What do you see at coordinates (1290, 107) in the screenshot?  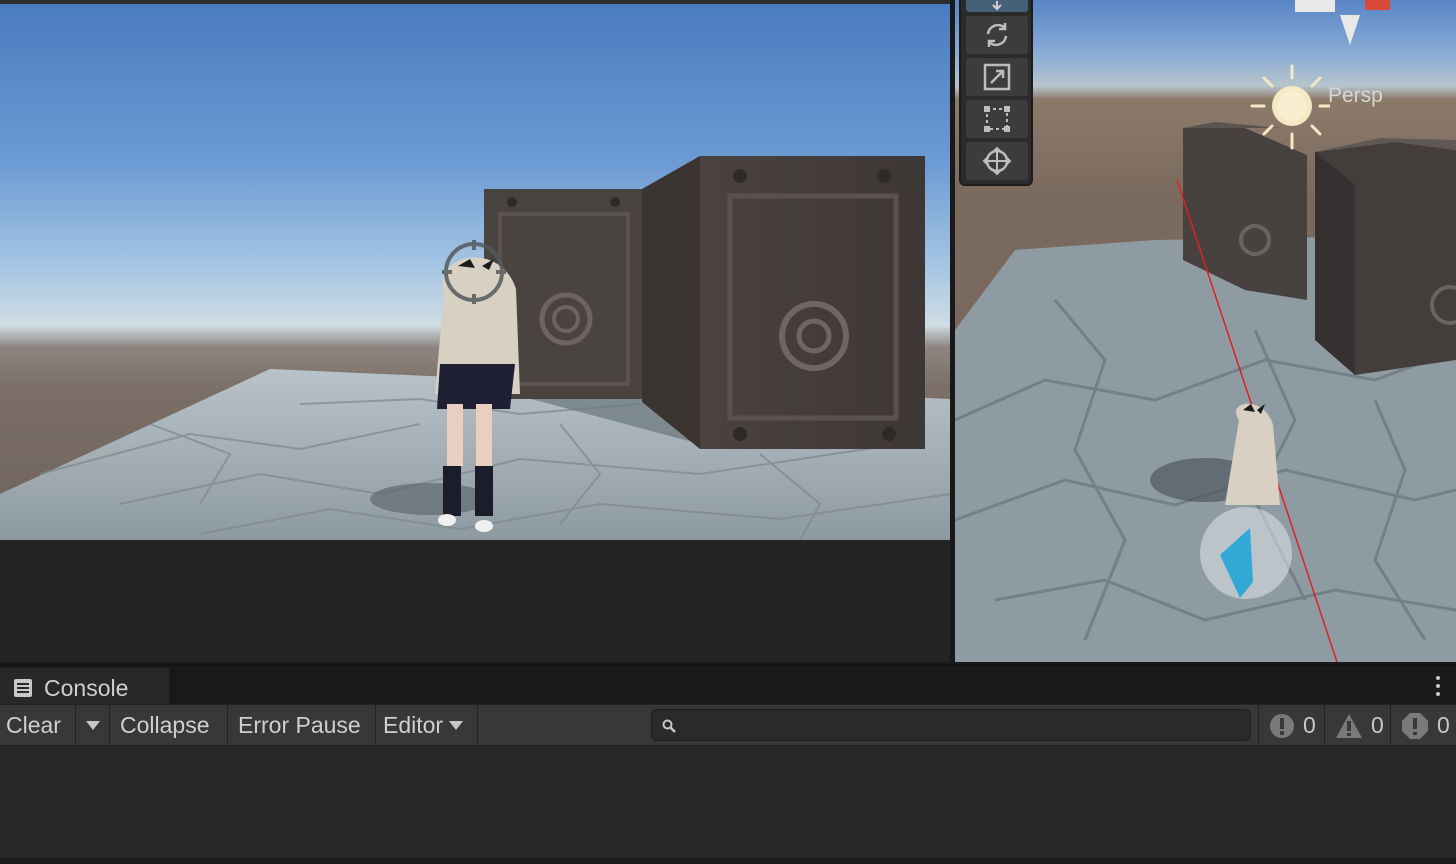 I see `directional-light-sun-icon` at bounding box center [1290, 107].